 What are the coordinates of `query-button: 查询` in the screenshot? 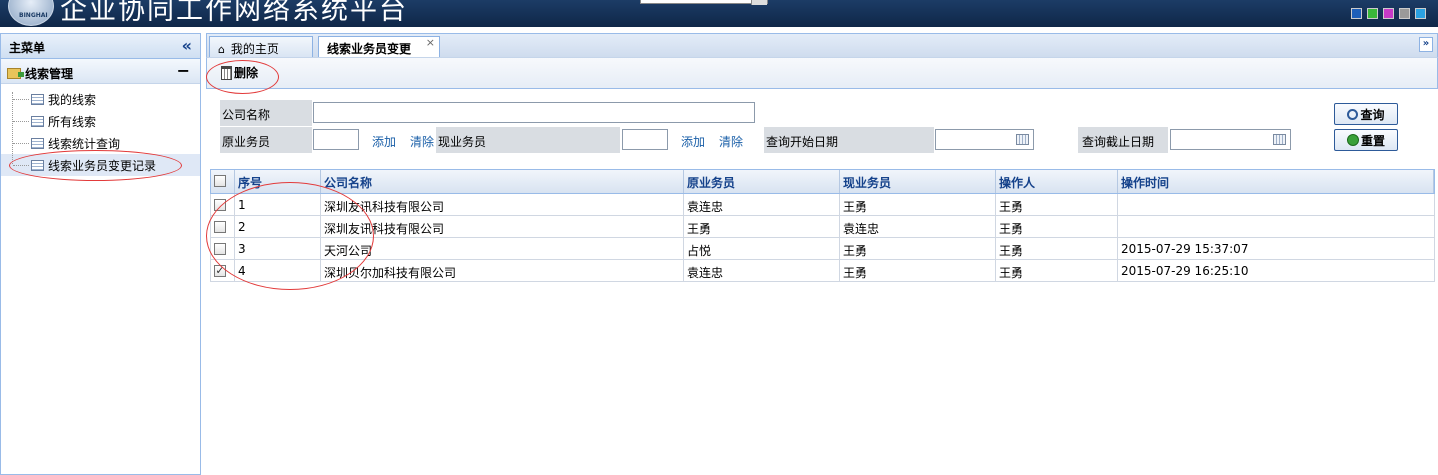 It's located at (1366, 114).